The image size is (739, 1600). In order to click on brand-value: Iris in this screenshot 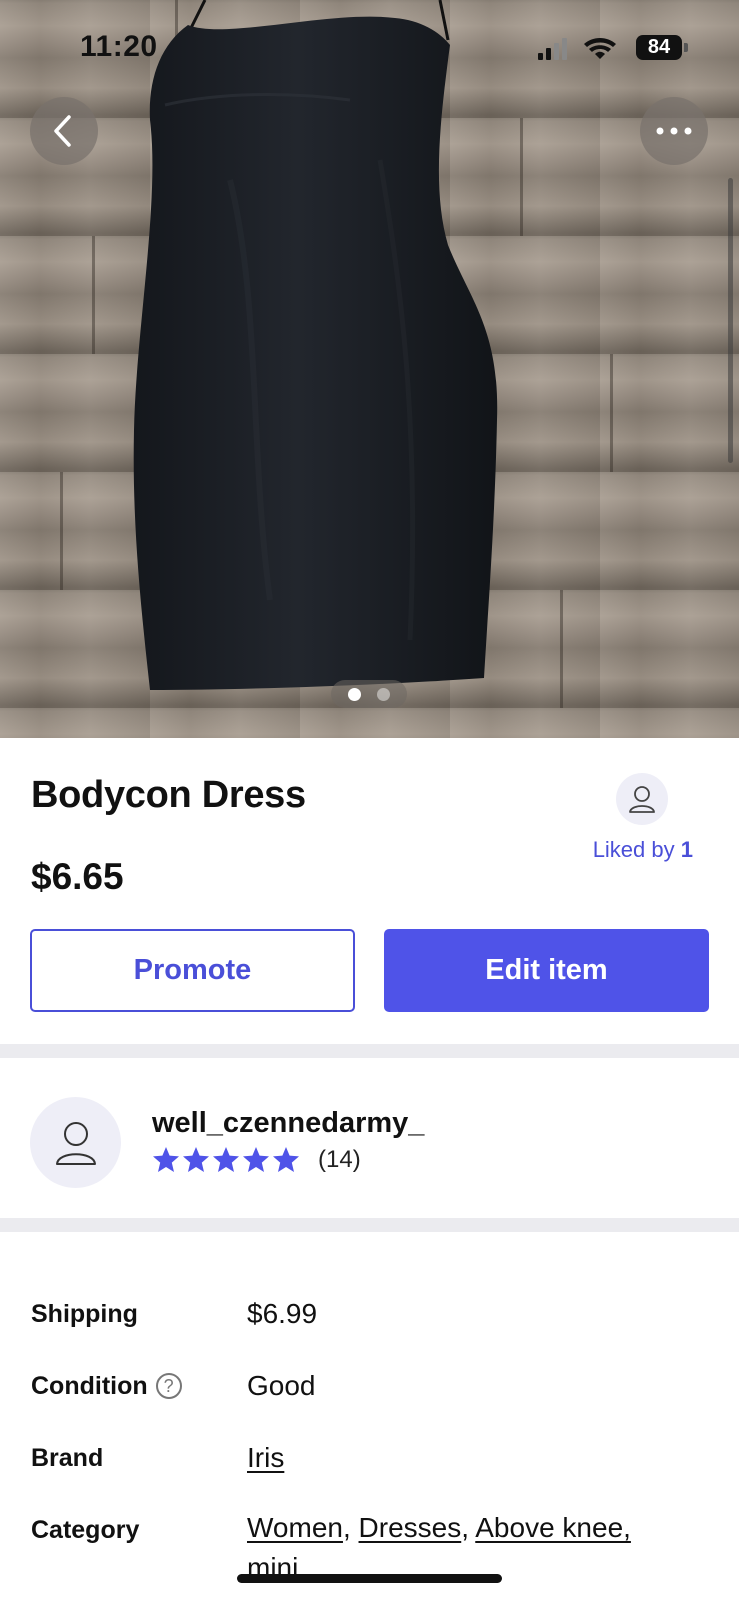, I will do `click(265, 1458)`.